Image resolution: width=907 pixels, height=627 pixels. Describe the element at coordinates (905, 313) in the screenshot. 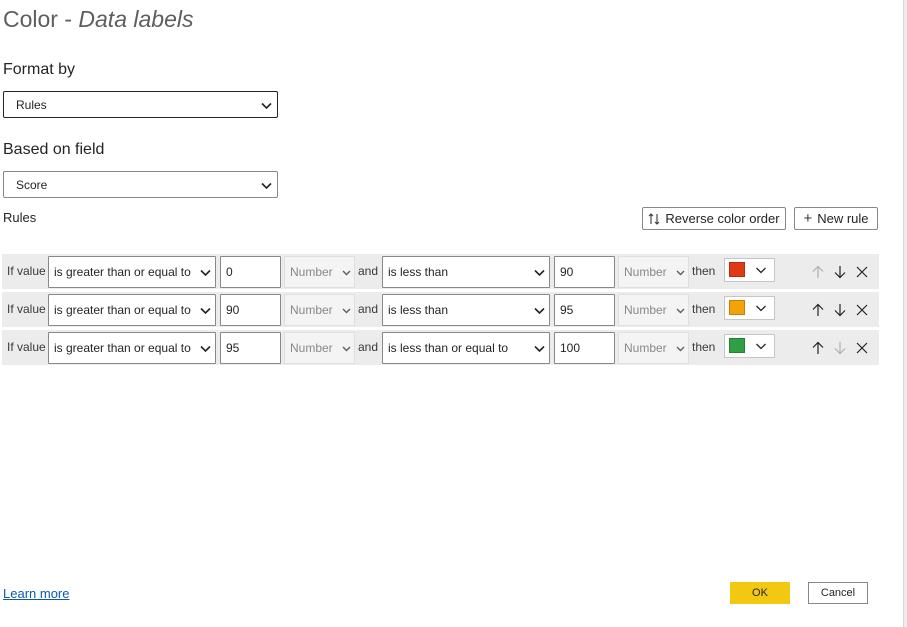

I see `dialog-edge` at that location.